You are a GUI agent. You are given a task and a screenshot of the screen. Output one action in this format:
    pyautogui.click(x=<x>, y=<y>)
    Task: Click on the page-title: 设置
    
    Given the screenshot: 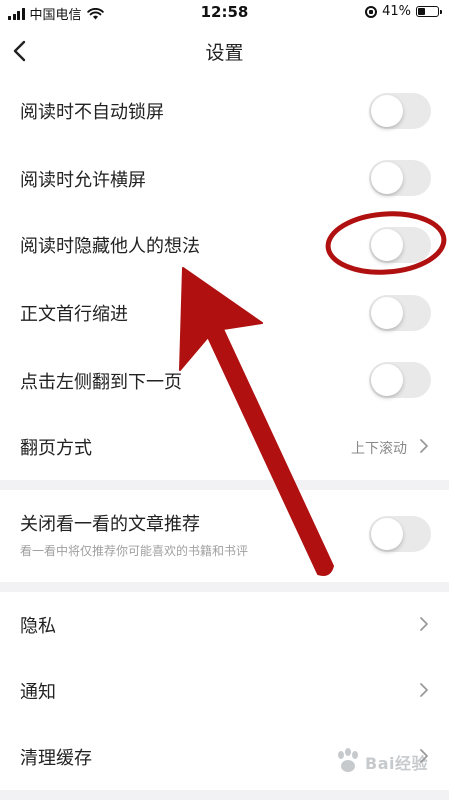 What is the action you would take?
    pyautogui.click(x=224, y=53)
    